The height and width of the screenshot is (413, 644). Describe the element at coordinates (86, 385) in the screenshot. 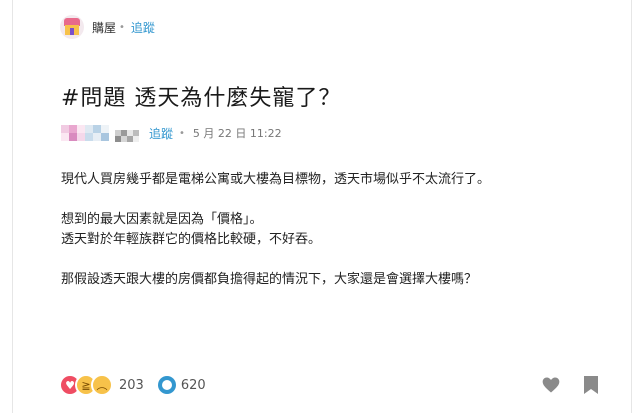

I see `reaction-summary: ♥ ≧ ︵` at that location.